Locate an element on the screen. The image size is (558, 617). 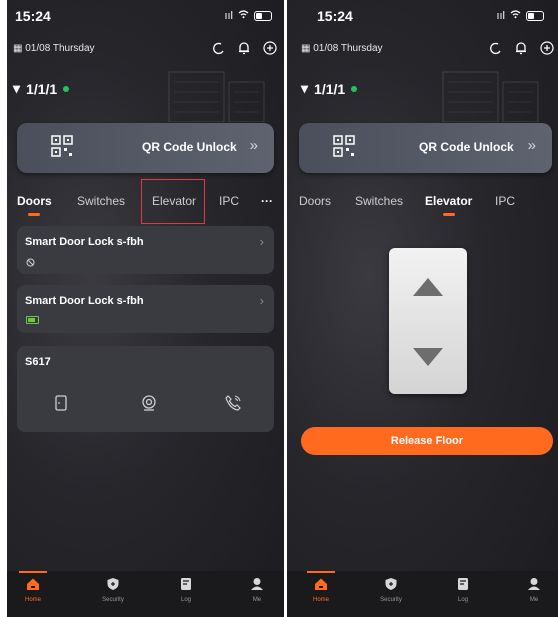
date-text: 01/08 Thursday is located at coordinates (60, 48).